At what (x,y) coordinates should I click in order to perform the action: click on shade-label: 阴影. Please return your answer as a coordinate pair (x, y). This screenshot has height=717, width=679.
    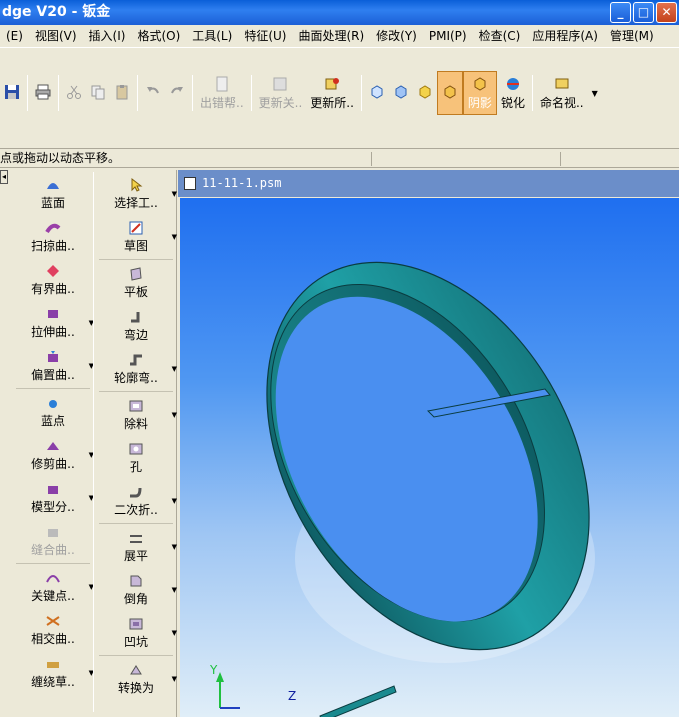
    Looking at the image, I should click on (479, 102).